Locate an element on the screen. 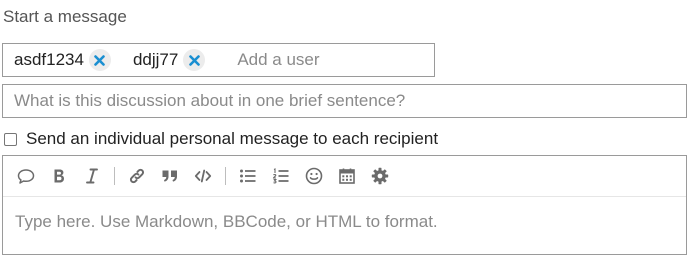 The height and width of the screenshot is (255, 690). numbered-list-button is located at coordinates (281, 176).